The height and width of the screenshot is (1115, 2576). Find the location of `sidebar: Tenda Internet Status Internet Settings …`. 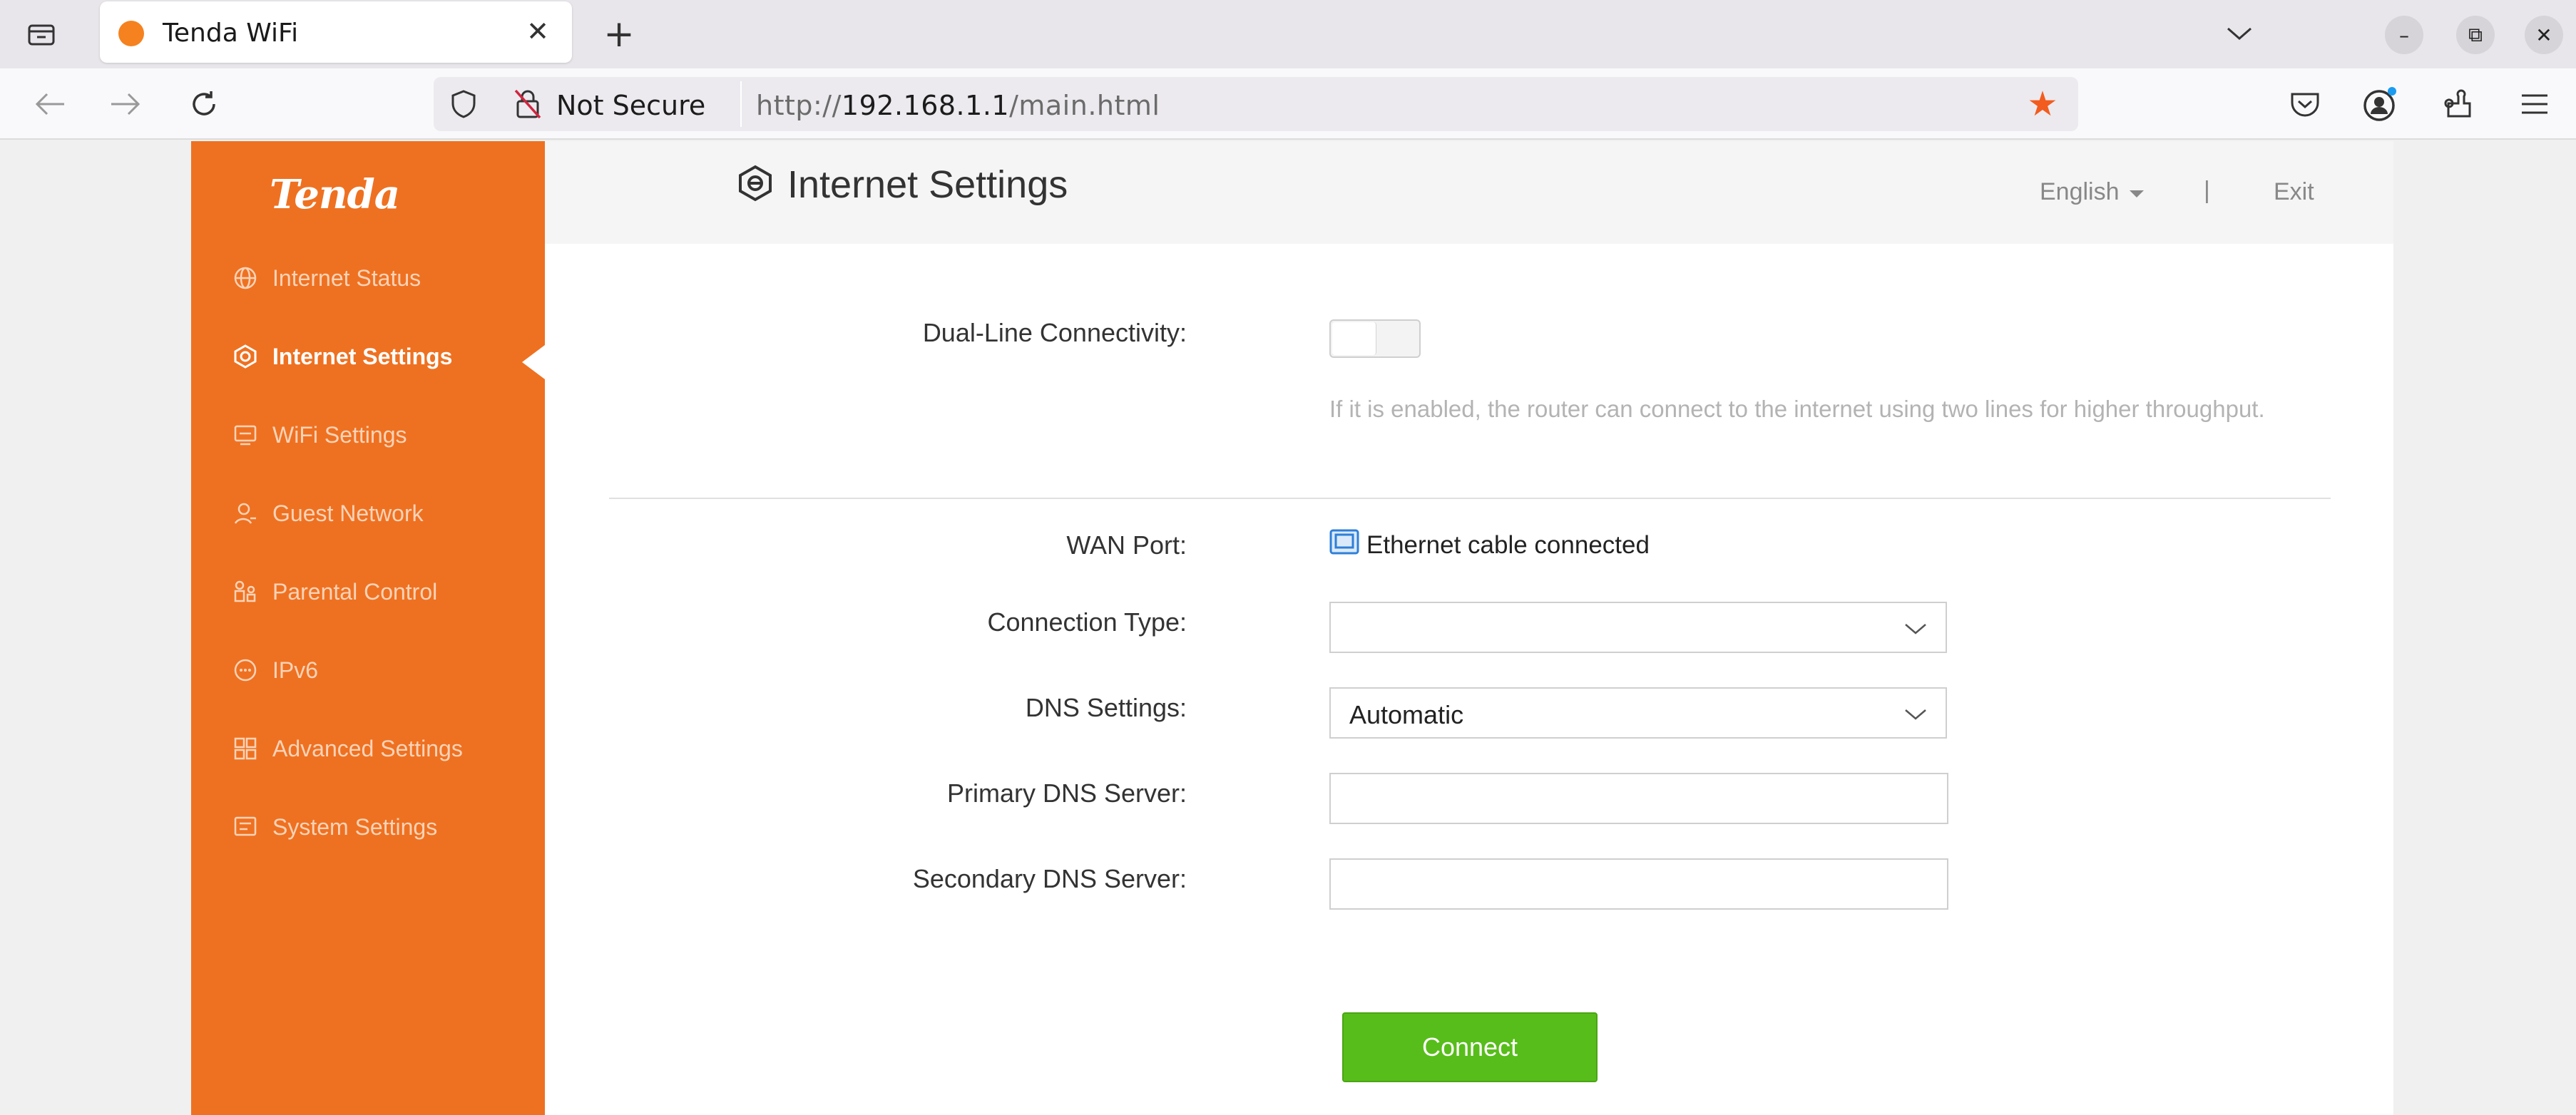

sidebar: Tenda Internet Status Internet Settings … is located at coordinates (368, 628).